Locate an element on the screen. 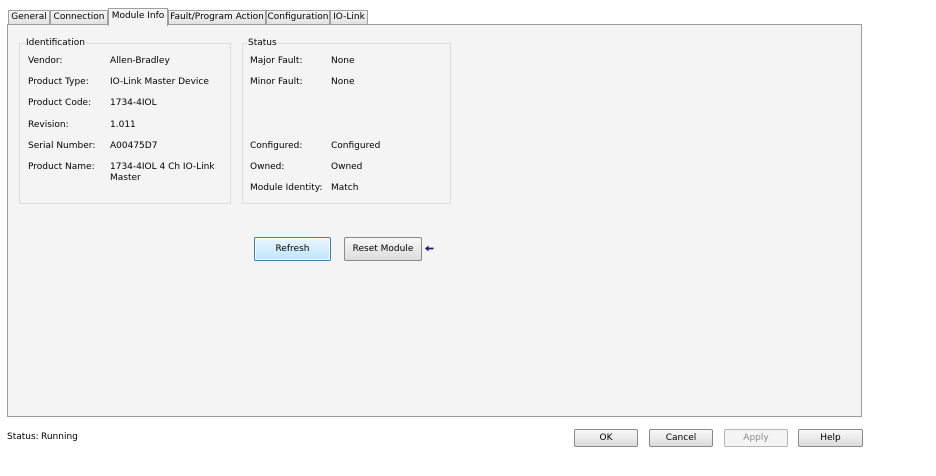 The image size is (936, 476). major-fault-label: Major Fault: is located at coordinates (276, 61).